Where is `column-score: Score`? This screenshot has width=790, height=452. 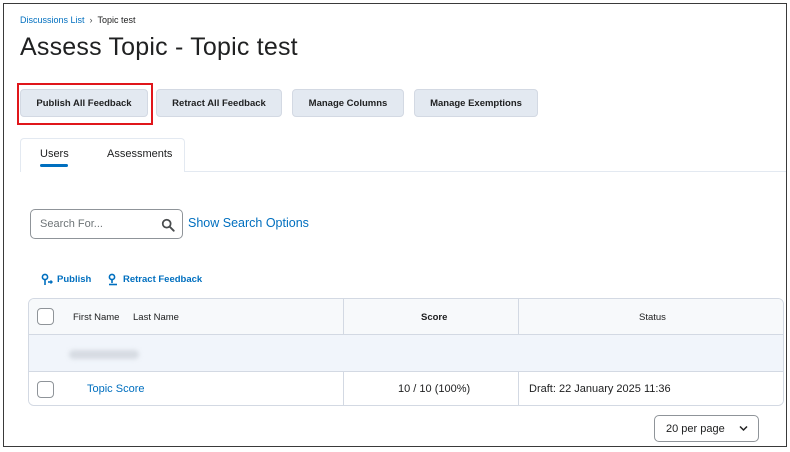
column-score: Score is located at coordinates (434, 317).